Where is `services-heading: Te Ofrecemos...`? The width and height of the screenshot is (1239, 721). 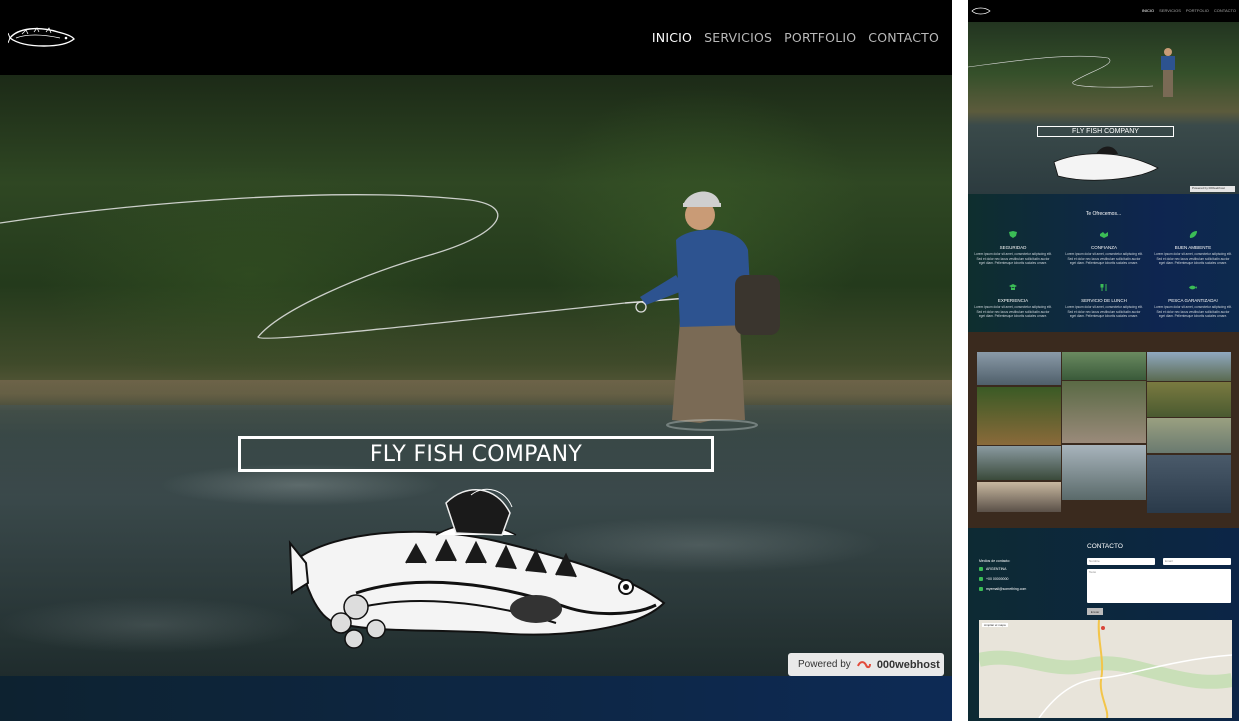
services-heading: Te Ofrecemos... is located at coordinates (1103, 214).